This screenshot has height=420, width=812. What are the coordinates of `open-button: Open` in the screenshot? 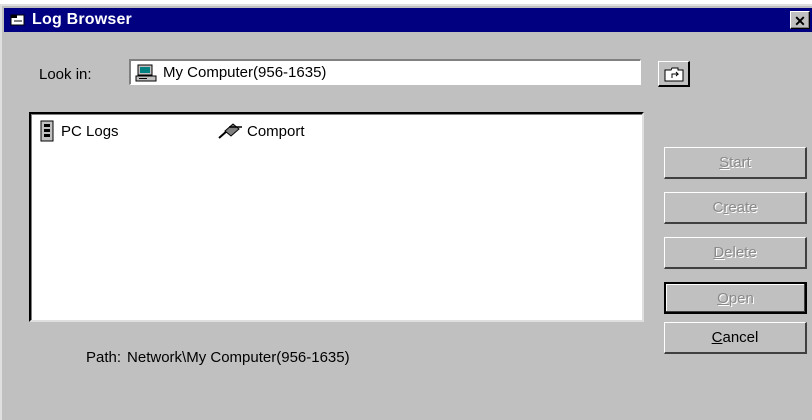 It's located at (735, 298).